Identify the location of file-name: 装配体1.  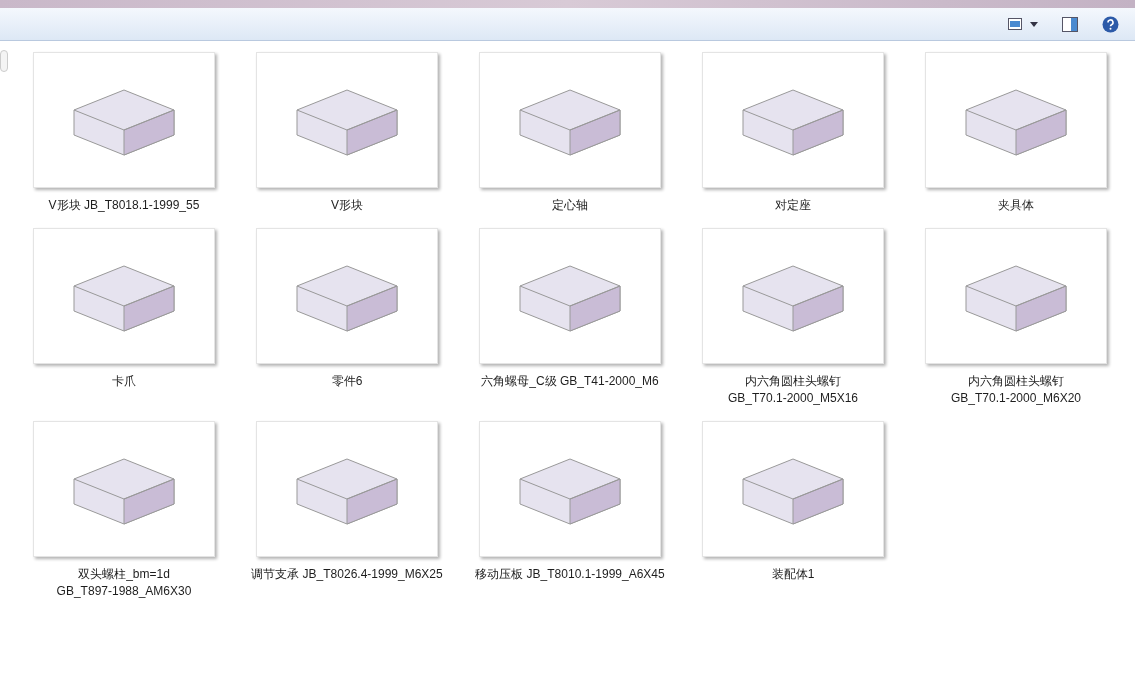
(793, 574).